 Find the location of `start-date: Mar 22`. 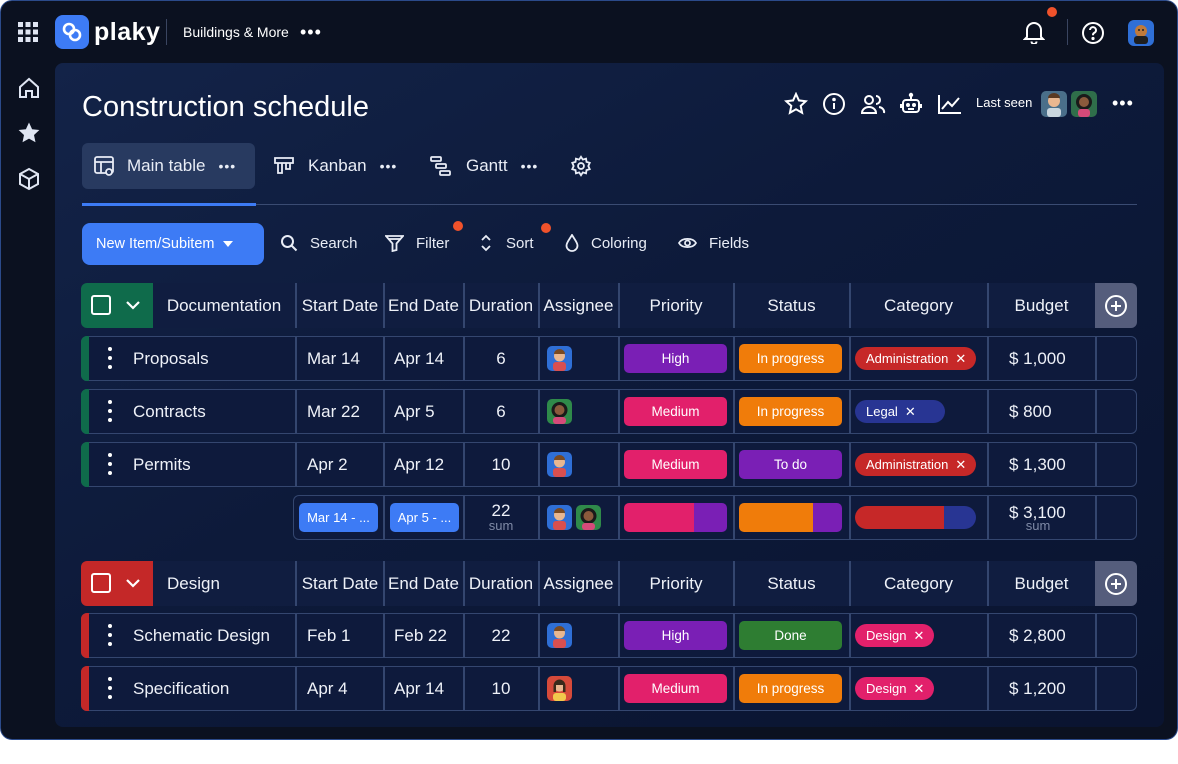

start-date: Mar 22 is located at coordinates (333, 411).